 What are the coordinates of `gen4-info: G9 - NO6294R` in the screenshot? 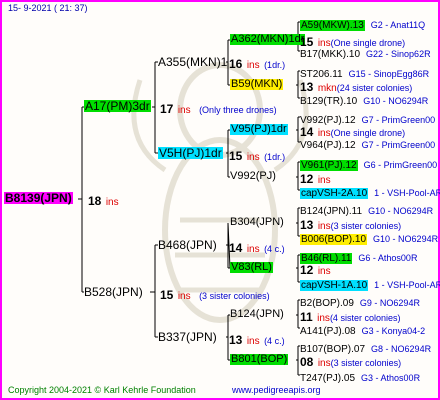 It's located at (389, 303).